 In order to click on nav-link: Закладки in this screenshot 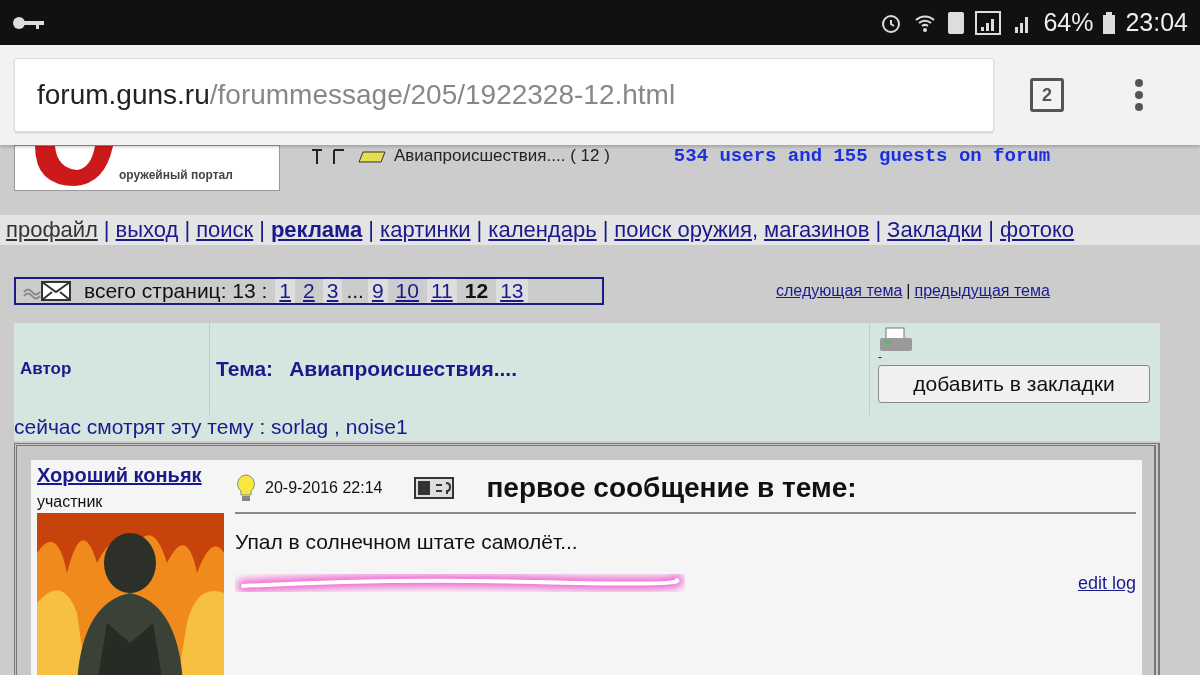, I will do `click(935, 230)`.